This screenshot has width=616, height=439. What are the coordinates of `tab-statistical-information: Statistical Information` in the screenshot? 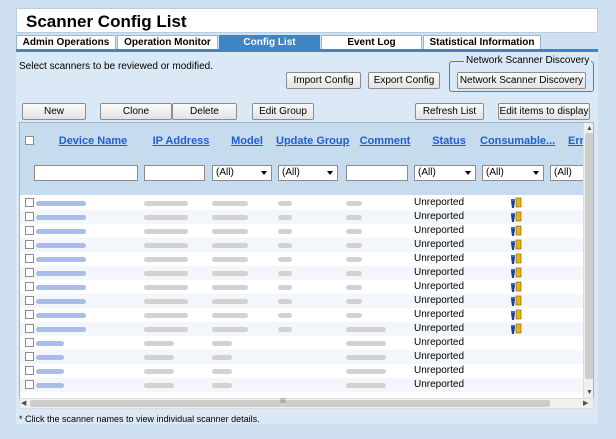 It's located at (482, 42).